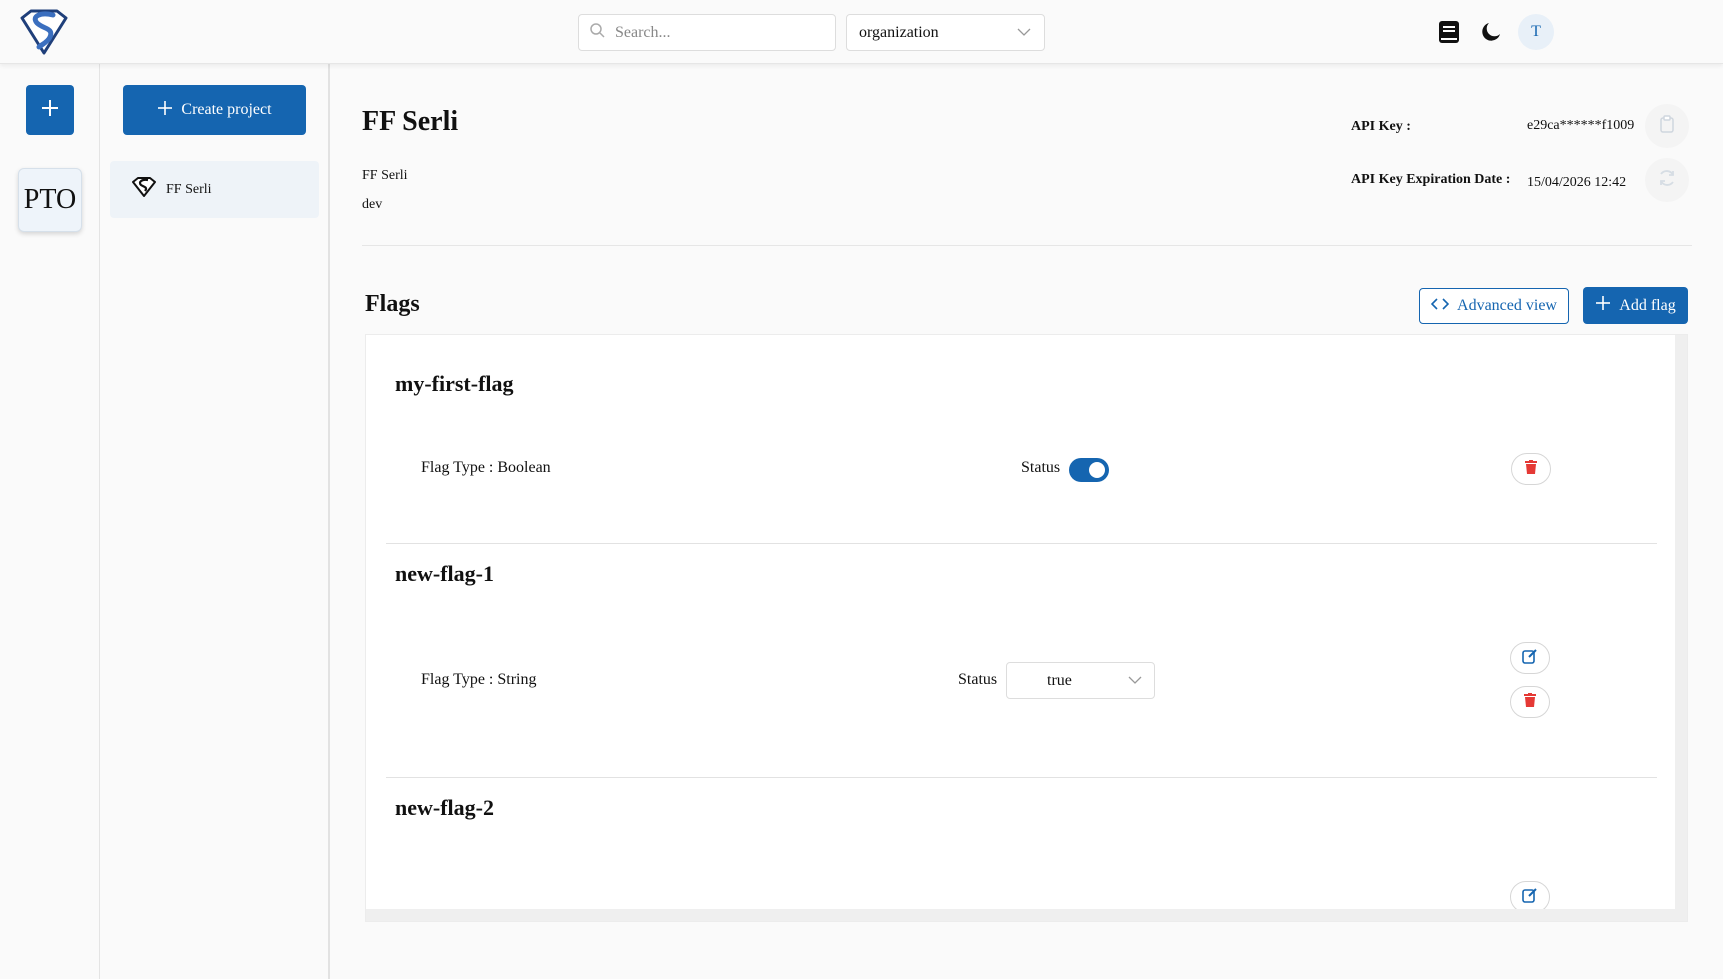 The height and width of the screenshot is (979, 1723). I want to click on organization-select: organization, so click(945, 32).